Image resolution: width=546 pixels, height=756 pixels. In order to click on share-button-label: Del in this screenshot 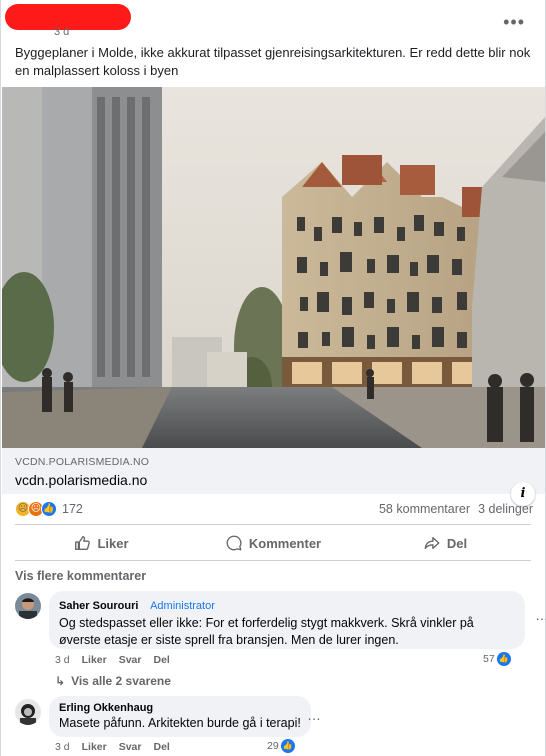, I will do `click(457, 543)`.